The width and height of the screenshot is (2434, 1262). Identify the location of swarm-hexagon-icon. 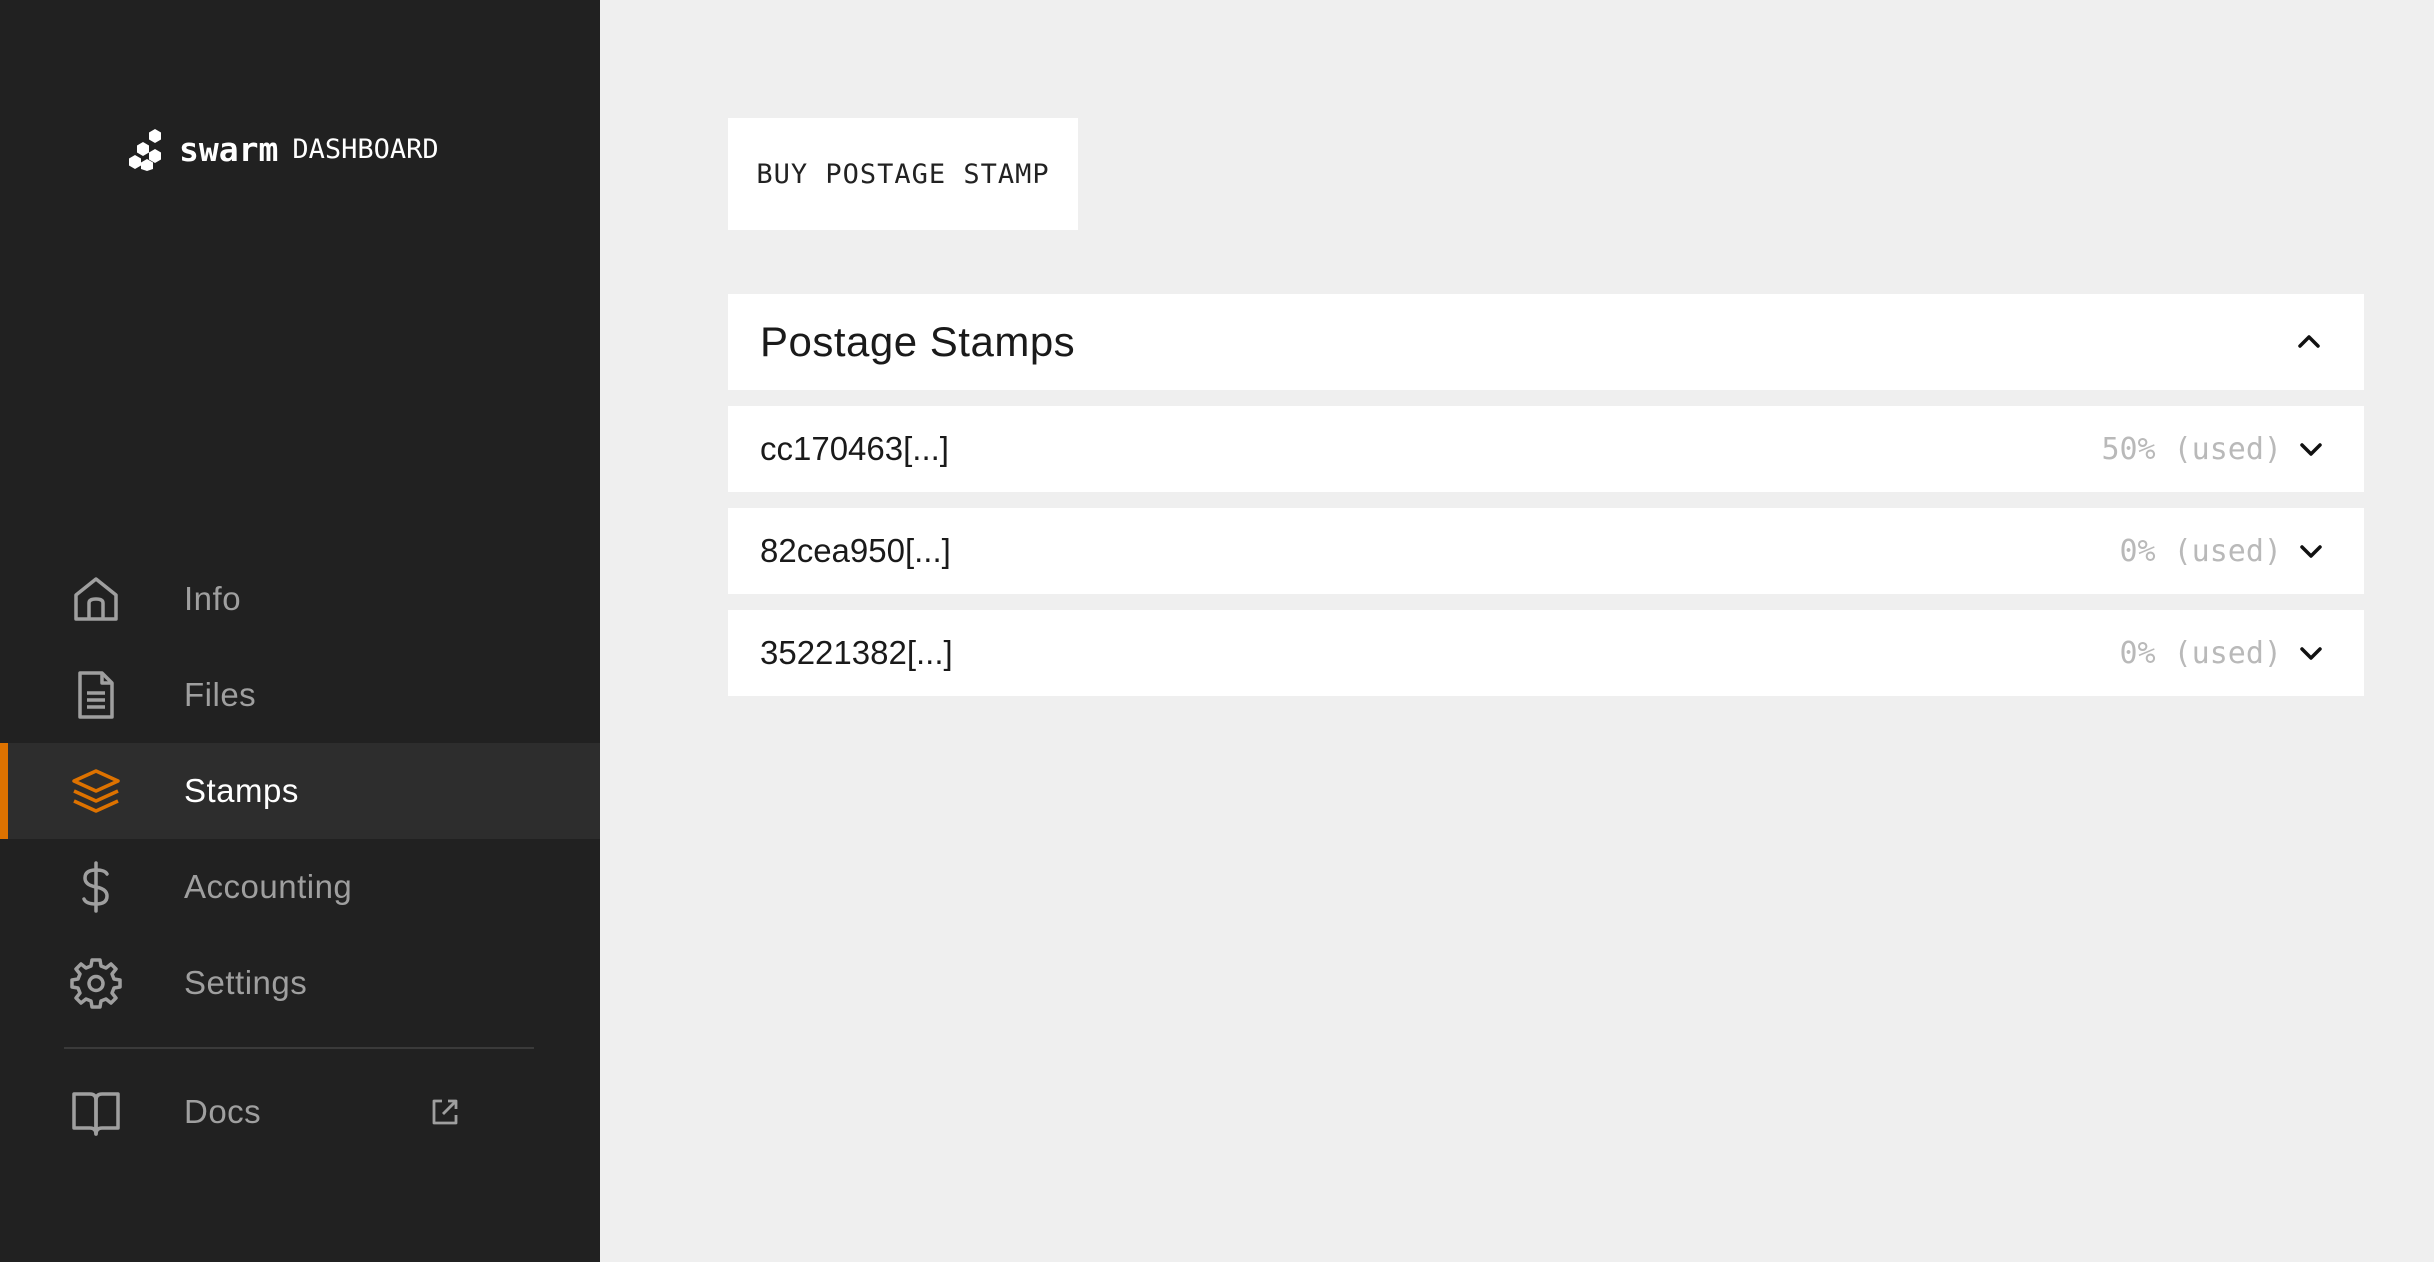
(145, 150).